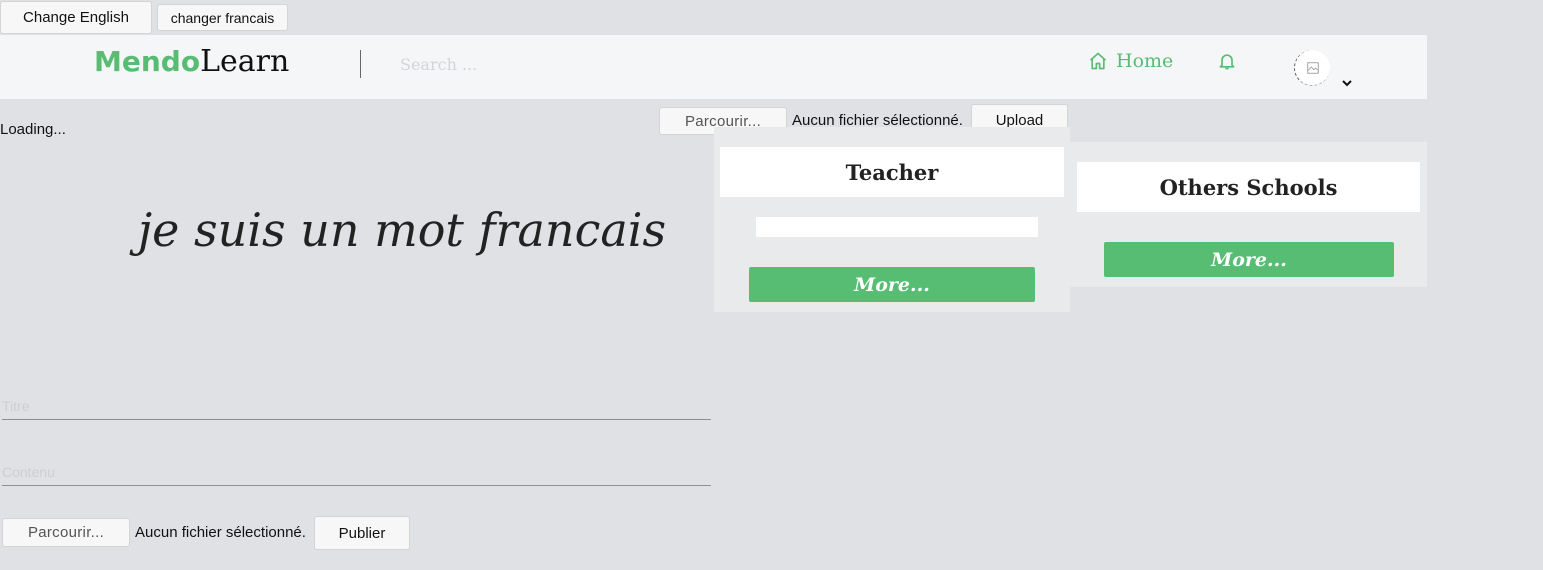 This screenshot has height=570, width=1543. Describe the element at coordinates (713, 67) in the screenshot. I see `navbar: MendoLearn Home` at that location.